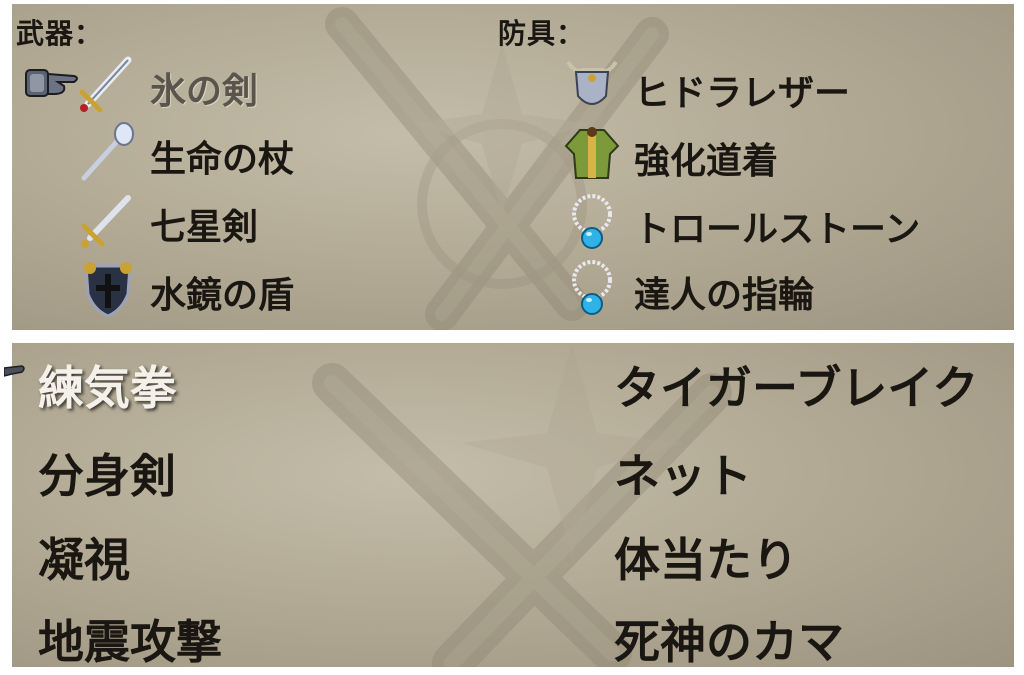 The width and height of the screenshot is (1024, 675). What do you see at coordinates (130, 639) in the screenshot?
I see `skill-item: 地震攻撃` at bounding box center [130, 639].